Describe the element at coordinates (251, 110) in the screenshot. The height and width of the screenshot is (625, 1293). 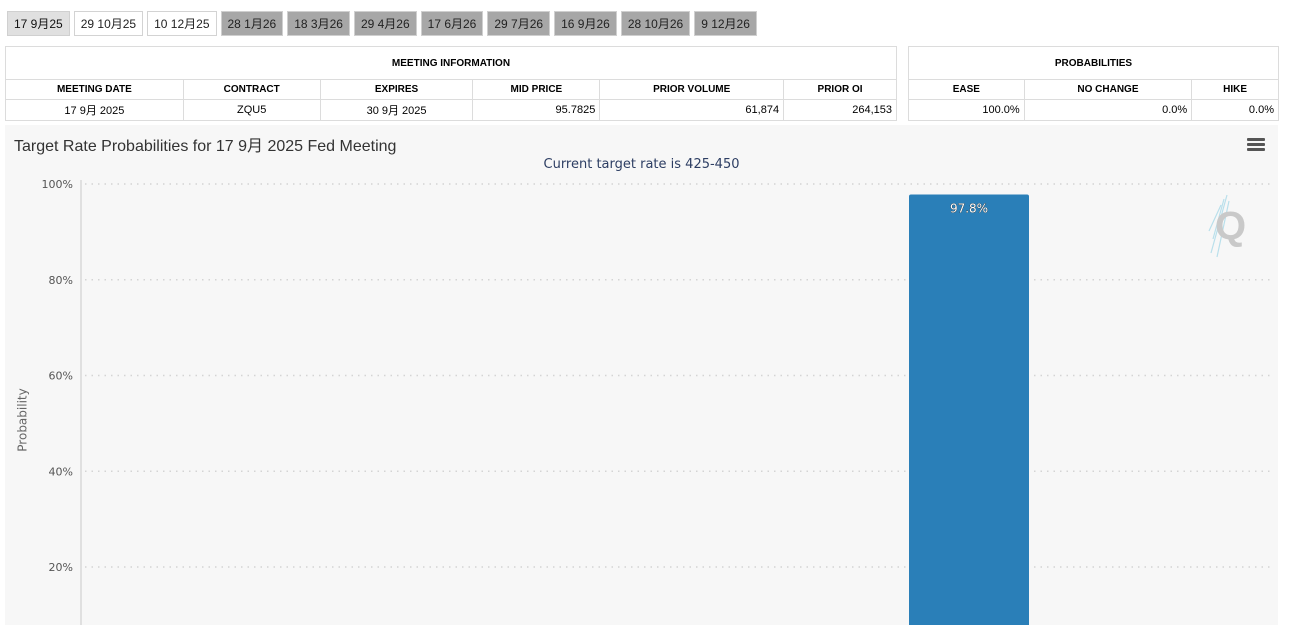
I see `contract-cell: ZQU5` at that location.